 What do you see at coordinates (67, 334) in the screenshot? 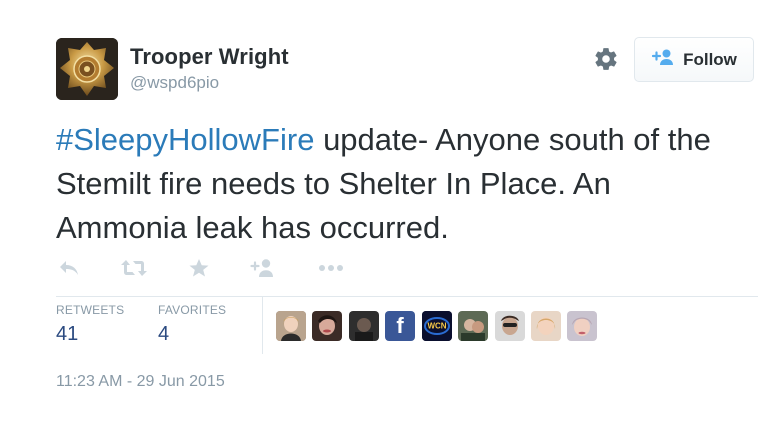
I see `retweets-count: 41` at bounding box center [67, 334].